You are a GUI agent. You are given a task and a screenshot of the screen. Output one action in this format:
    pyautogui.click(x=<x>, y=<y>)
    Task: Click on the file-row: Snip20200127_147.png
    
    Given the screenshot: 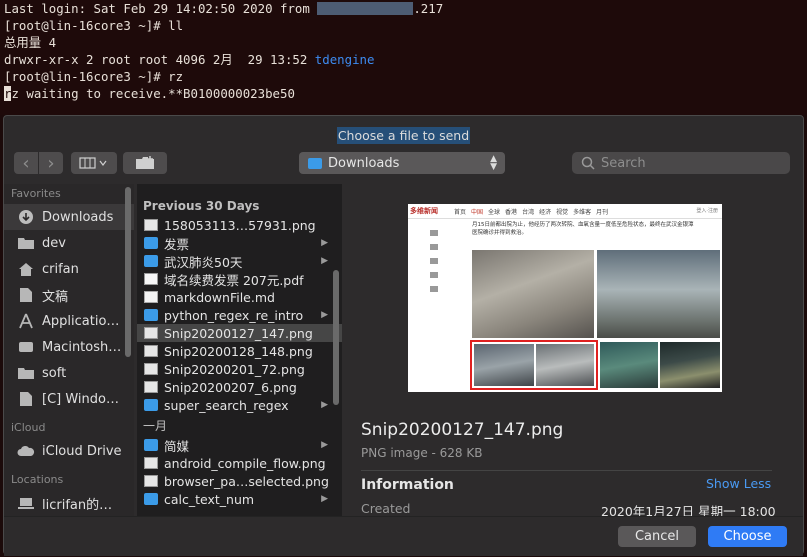 What is the action you would take?
    pyautogui.click(x=239, y=333)
    